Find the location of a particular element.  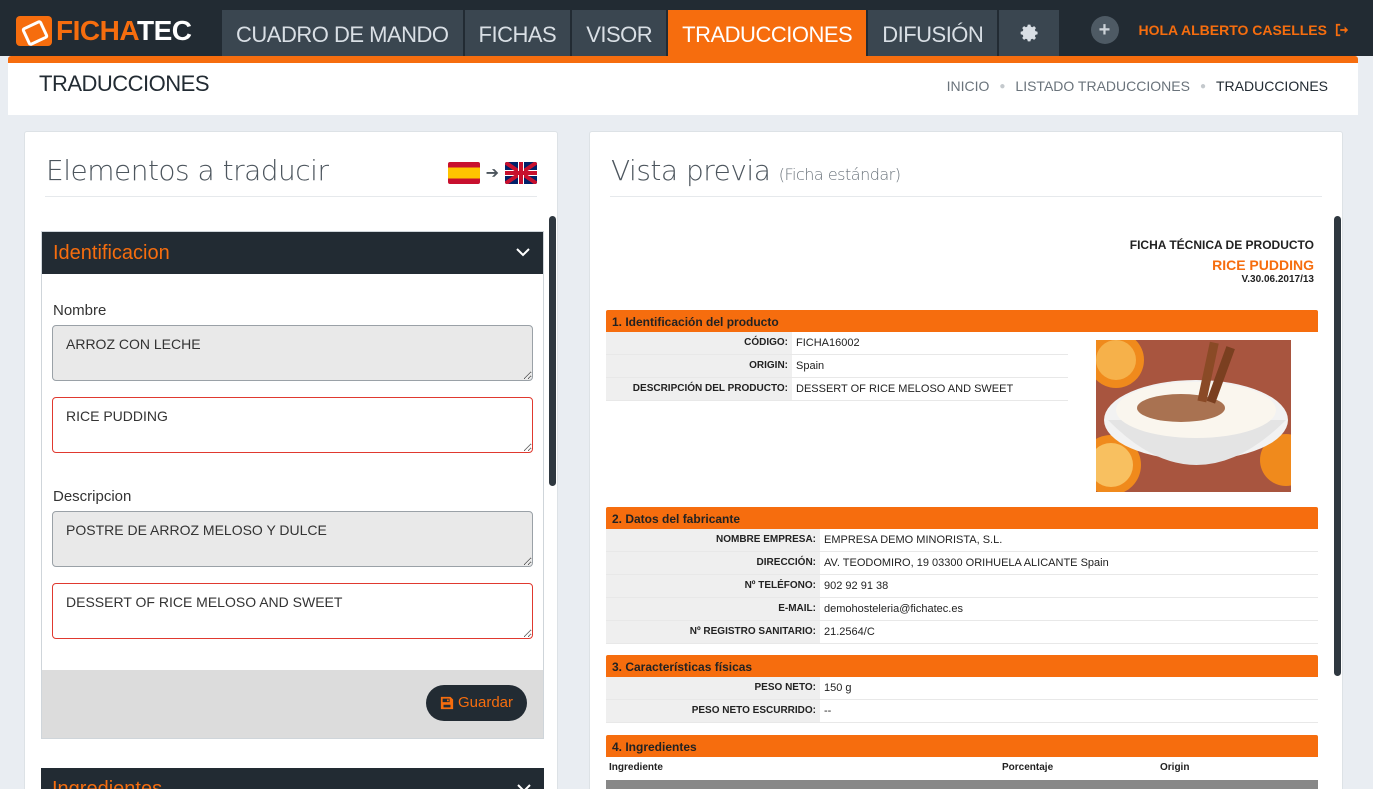

breadcrumb-listado-traducciones: LISTADO TRADUCCIONES is located at coordinates (1102, 86).